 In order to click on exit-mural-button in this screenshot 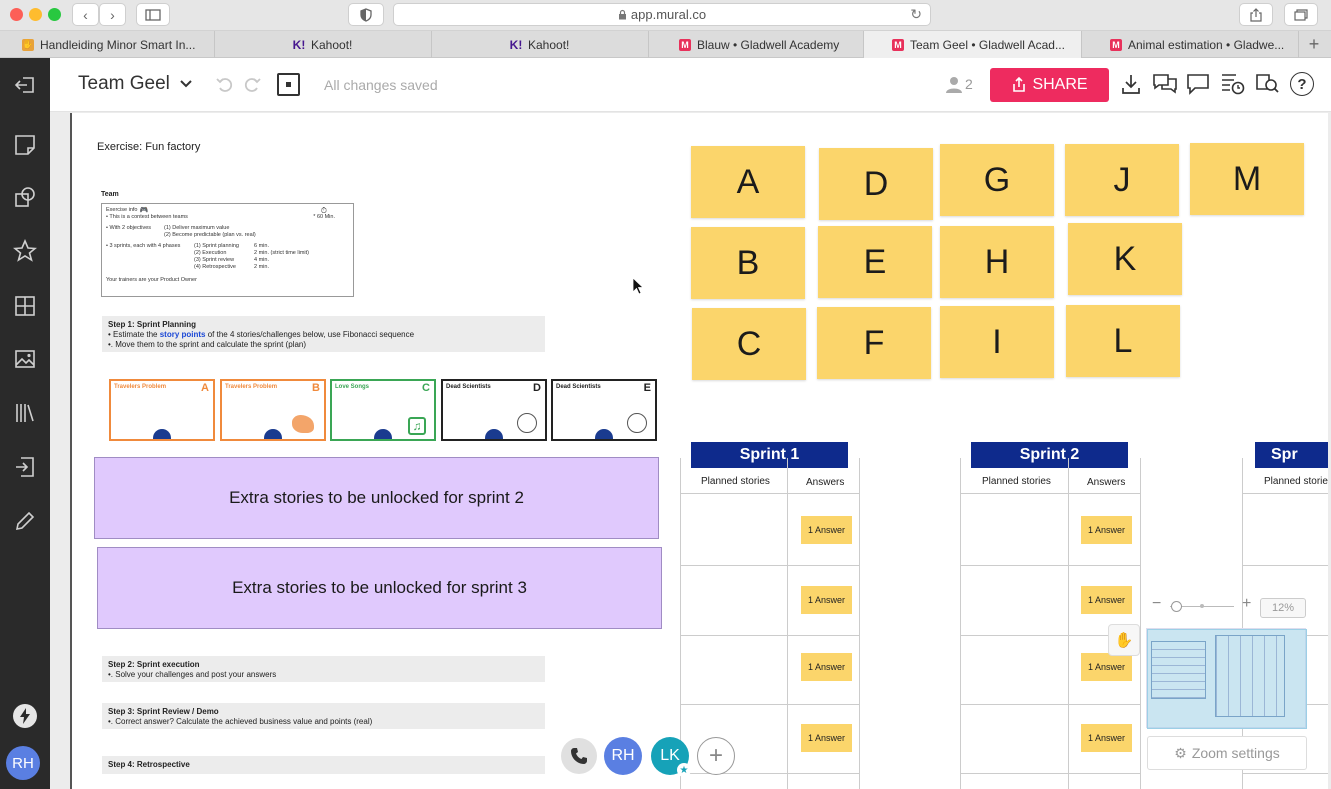, I will do `click(25, 85)`.